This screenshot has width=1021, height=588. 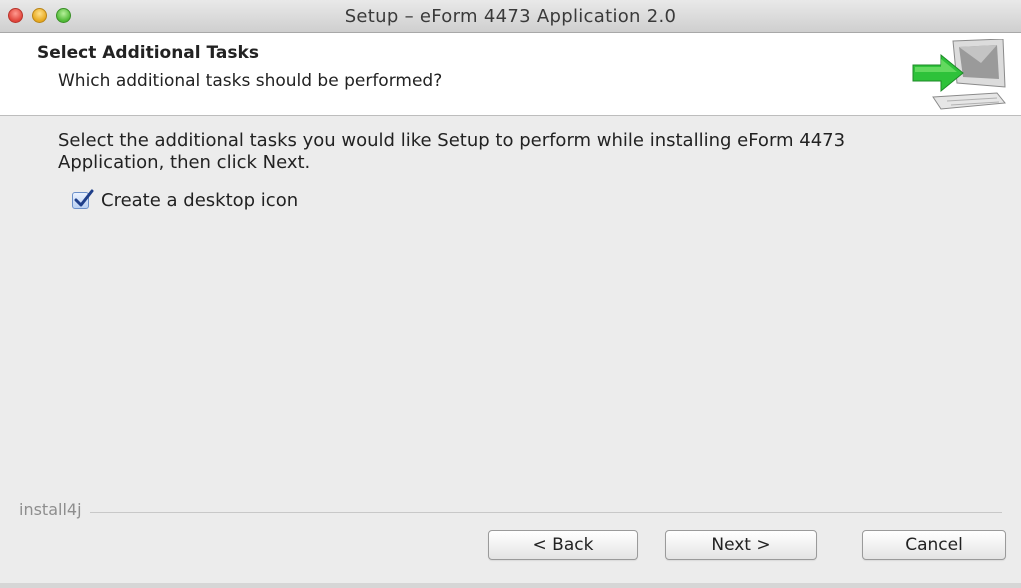 I want to click on cancel-button: Cancel, so click(x=934, y=545).